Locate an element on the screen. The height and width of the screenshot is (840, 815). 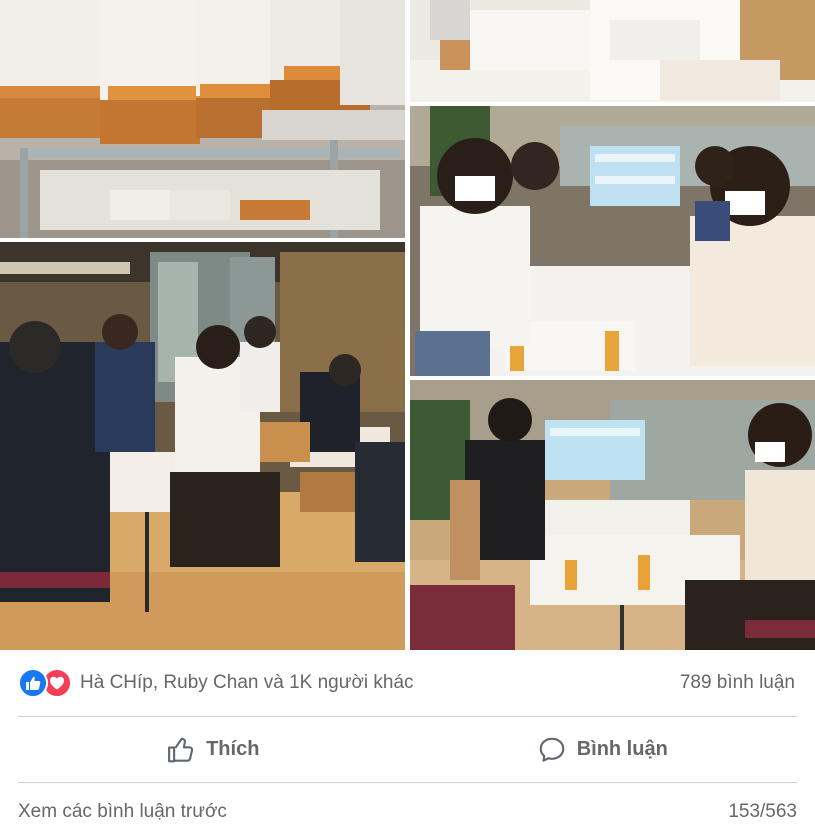
comments-pager: Xem các bình luận trước 153/563 is located at coordinates (407, 811).